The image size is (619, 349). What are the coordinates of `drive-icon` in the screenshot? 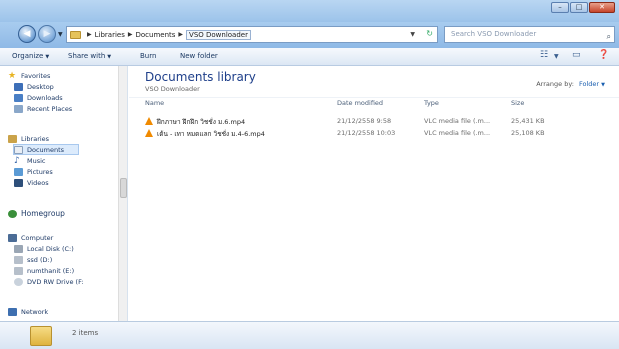 It's located at (18, 248).